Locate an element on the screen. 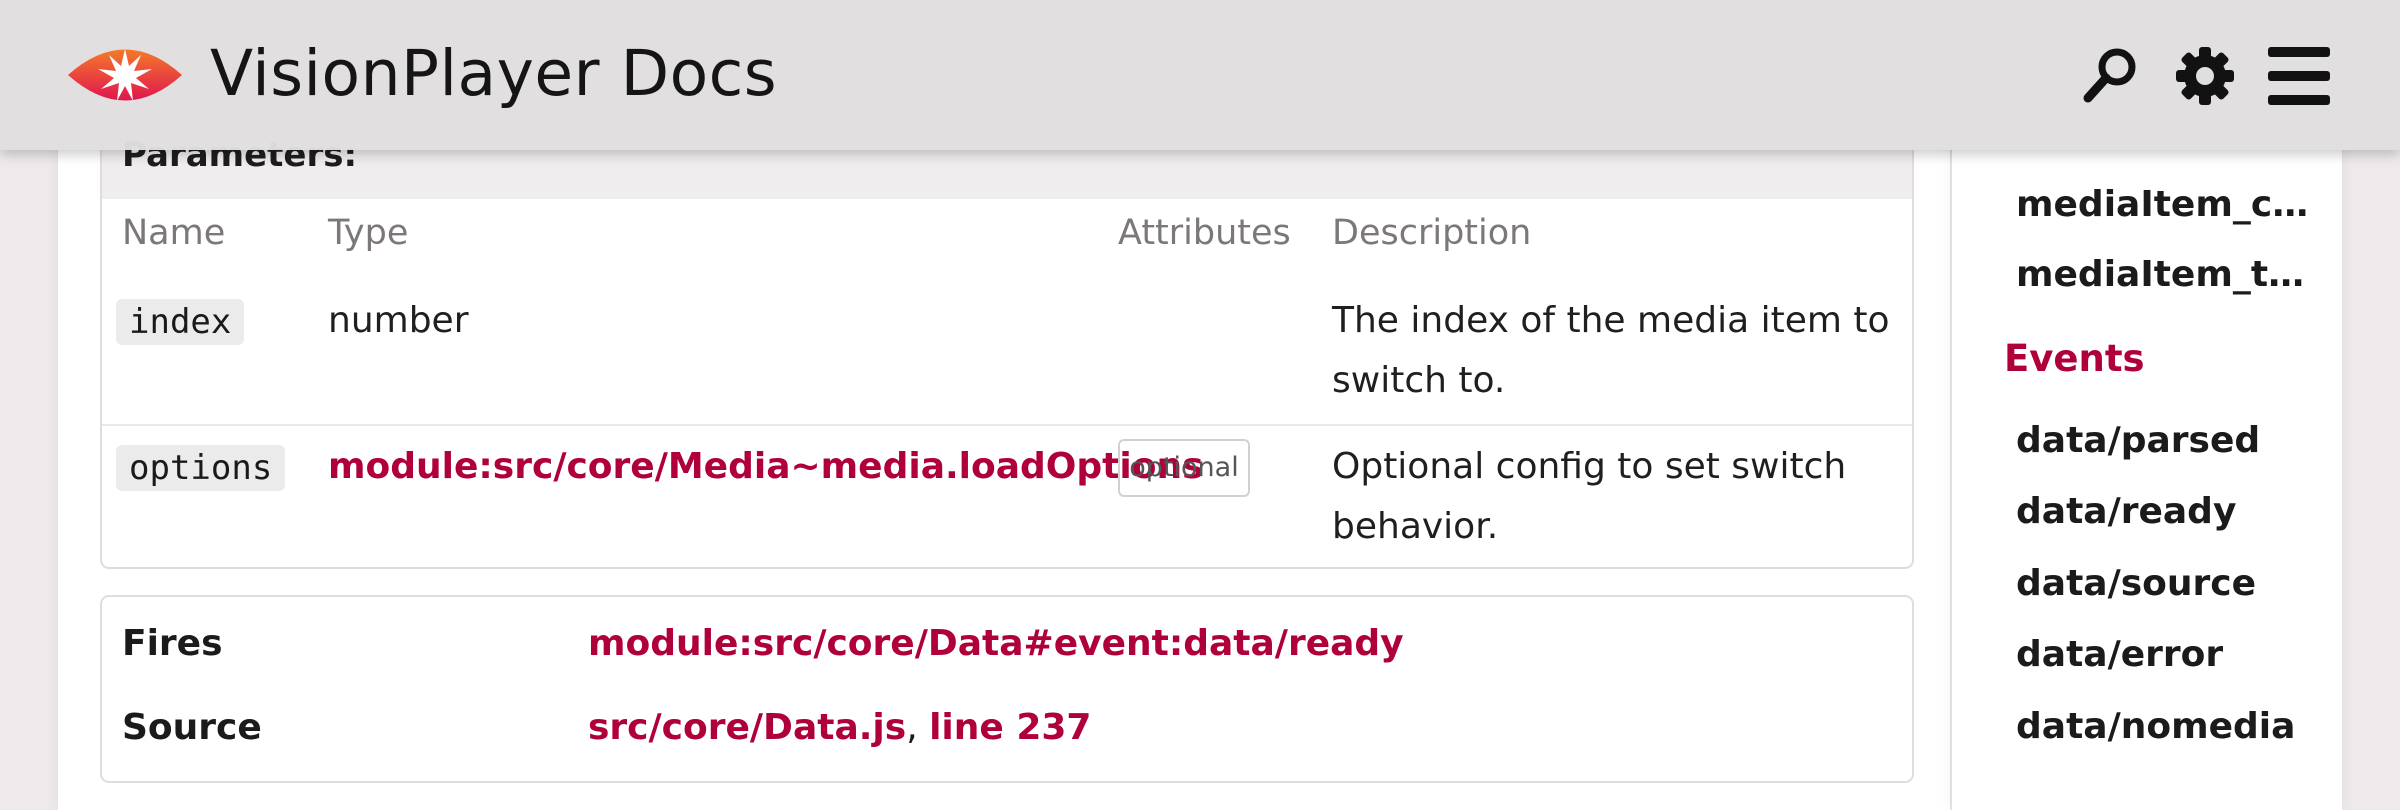  source-label: Source is located at coordinates (192, 727).